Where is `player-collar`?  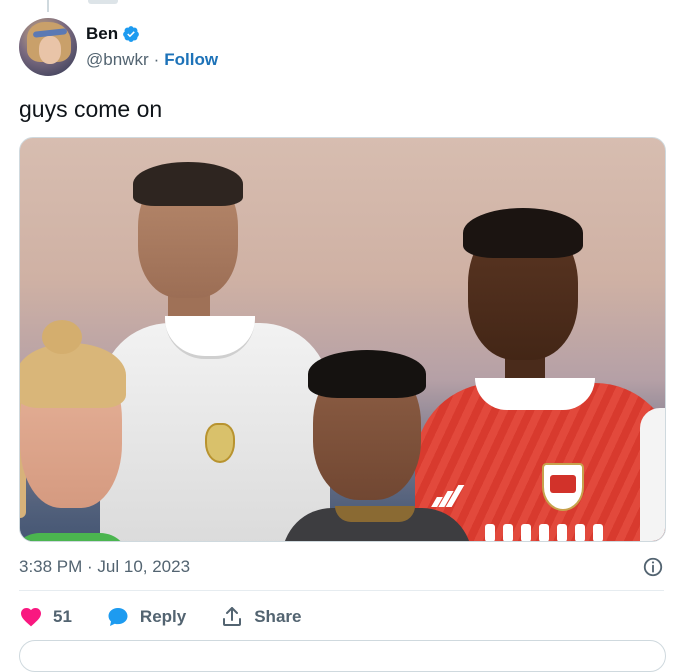 player-collar is located at coordinates (535, 394).